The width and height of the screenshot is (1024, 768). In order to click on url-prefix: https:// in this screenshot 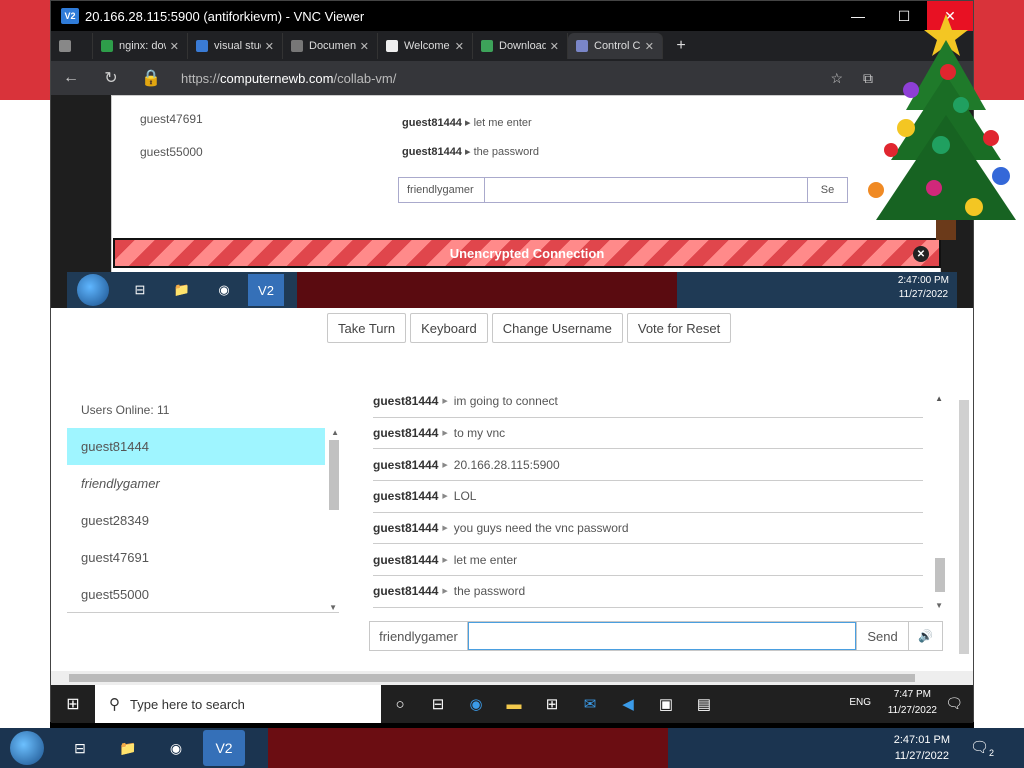, I will do `click(201, 78)`.